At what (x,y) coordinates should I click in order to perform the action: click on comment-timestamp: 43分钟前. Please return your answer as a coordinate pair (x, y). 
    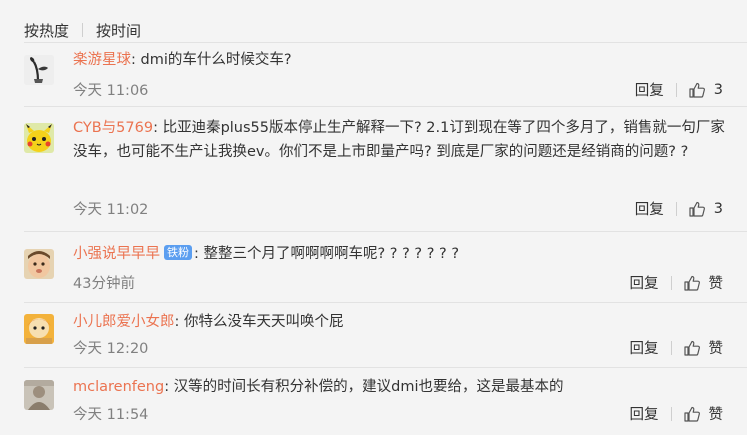
    Looking at the image, I should click on (104, 284).